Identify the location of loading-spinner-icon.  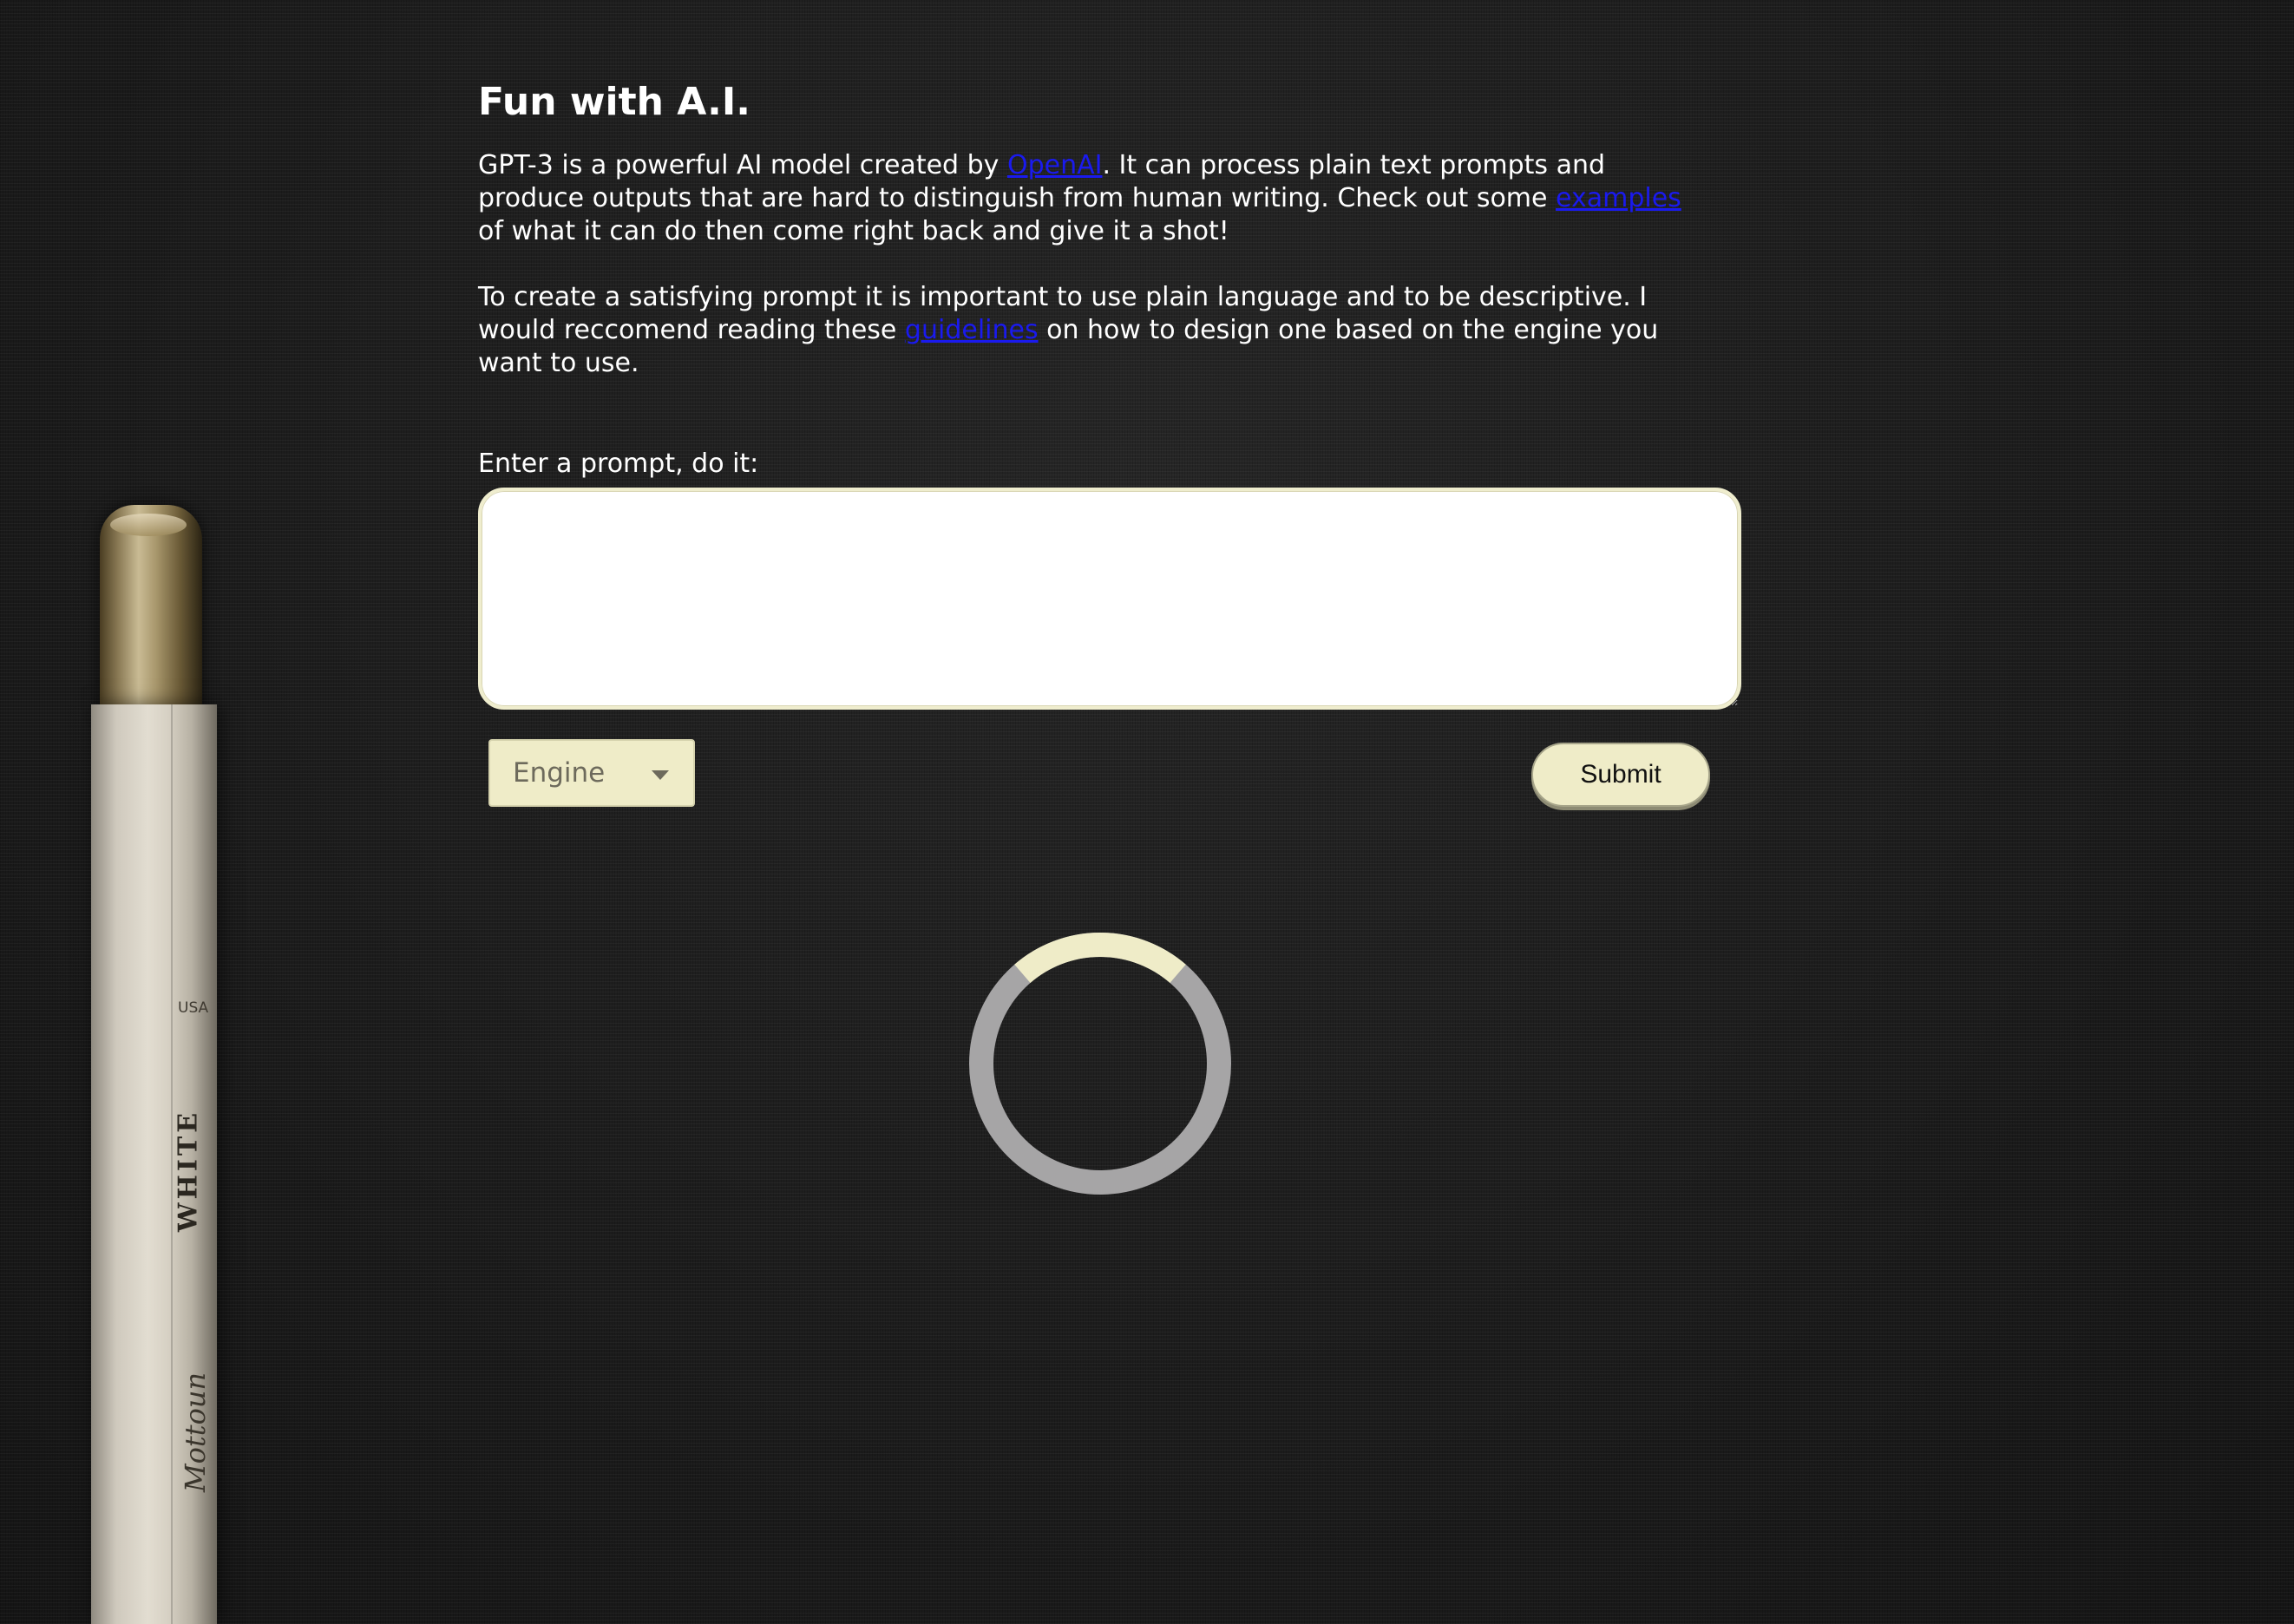
(1100, 1064).